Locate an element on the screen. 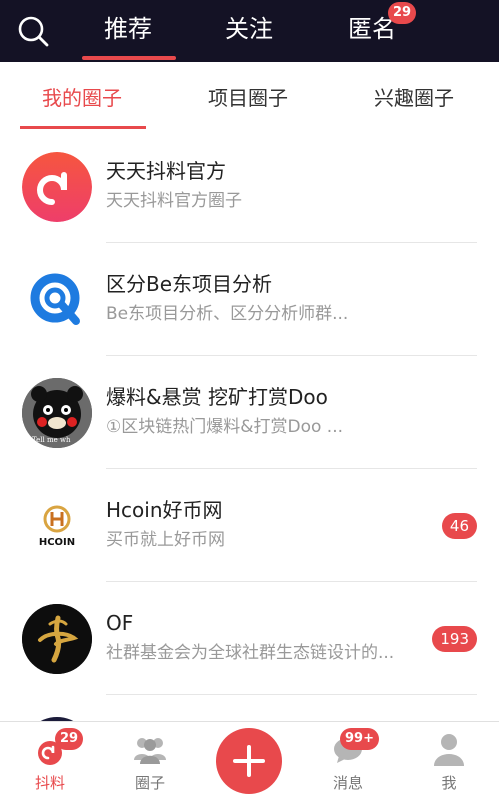 Image resolution: width=499 pixels, height=802 pixels. tab-recommend: 推荐 is located at coordinates (128, 29).